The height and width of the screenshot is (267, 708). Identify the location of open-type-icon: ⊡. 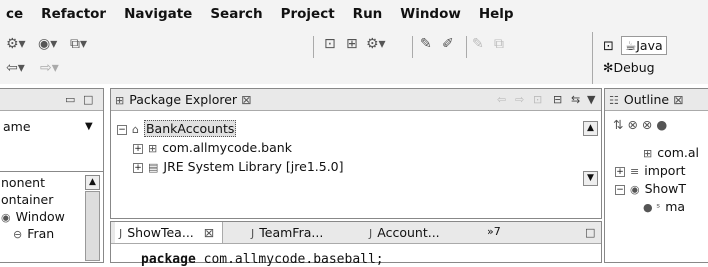
(330, 44).